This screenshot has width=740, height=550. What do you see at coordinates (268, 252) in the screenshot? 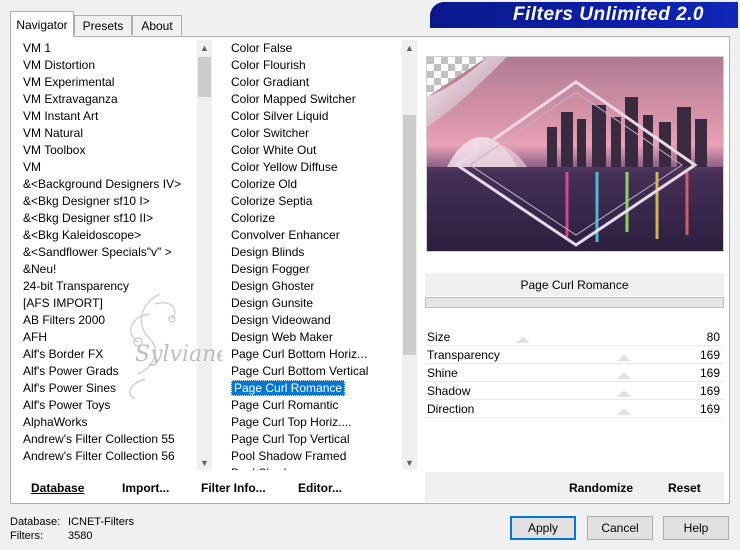
I see `filter-item-label: Design Blinds` at bounding box center [268, 252].